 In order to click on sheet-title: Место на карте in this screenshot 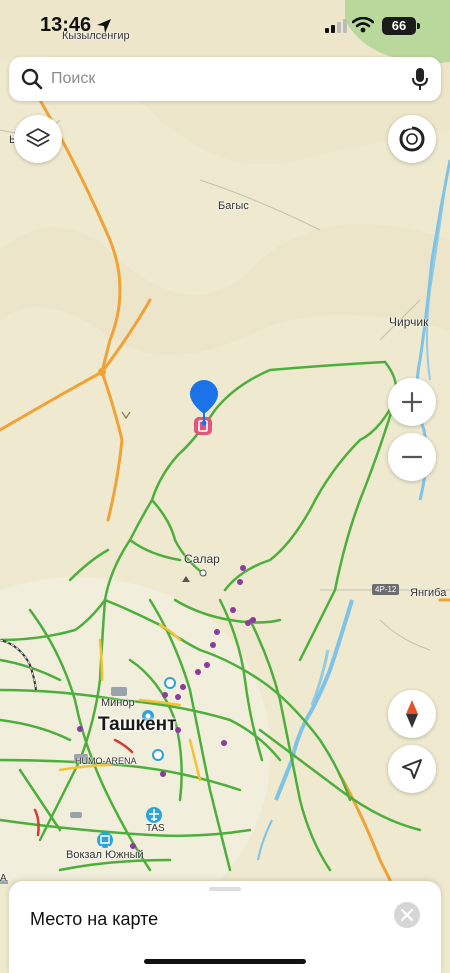, I will do `click(94, 919)`.